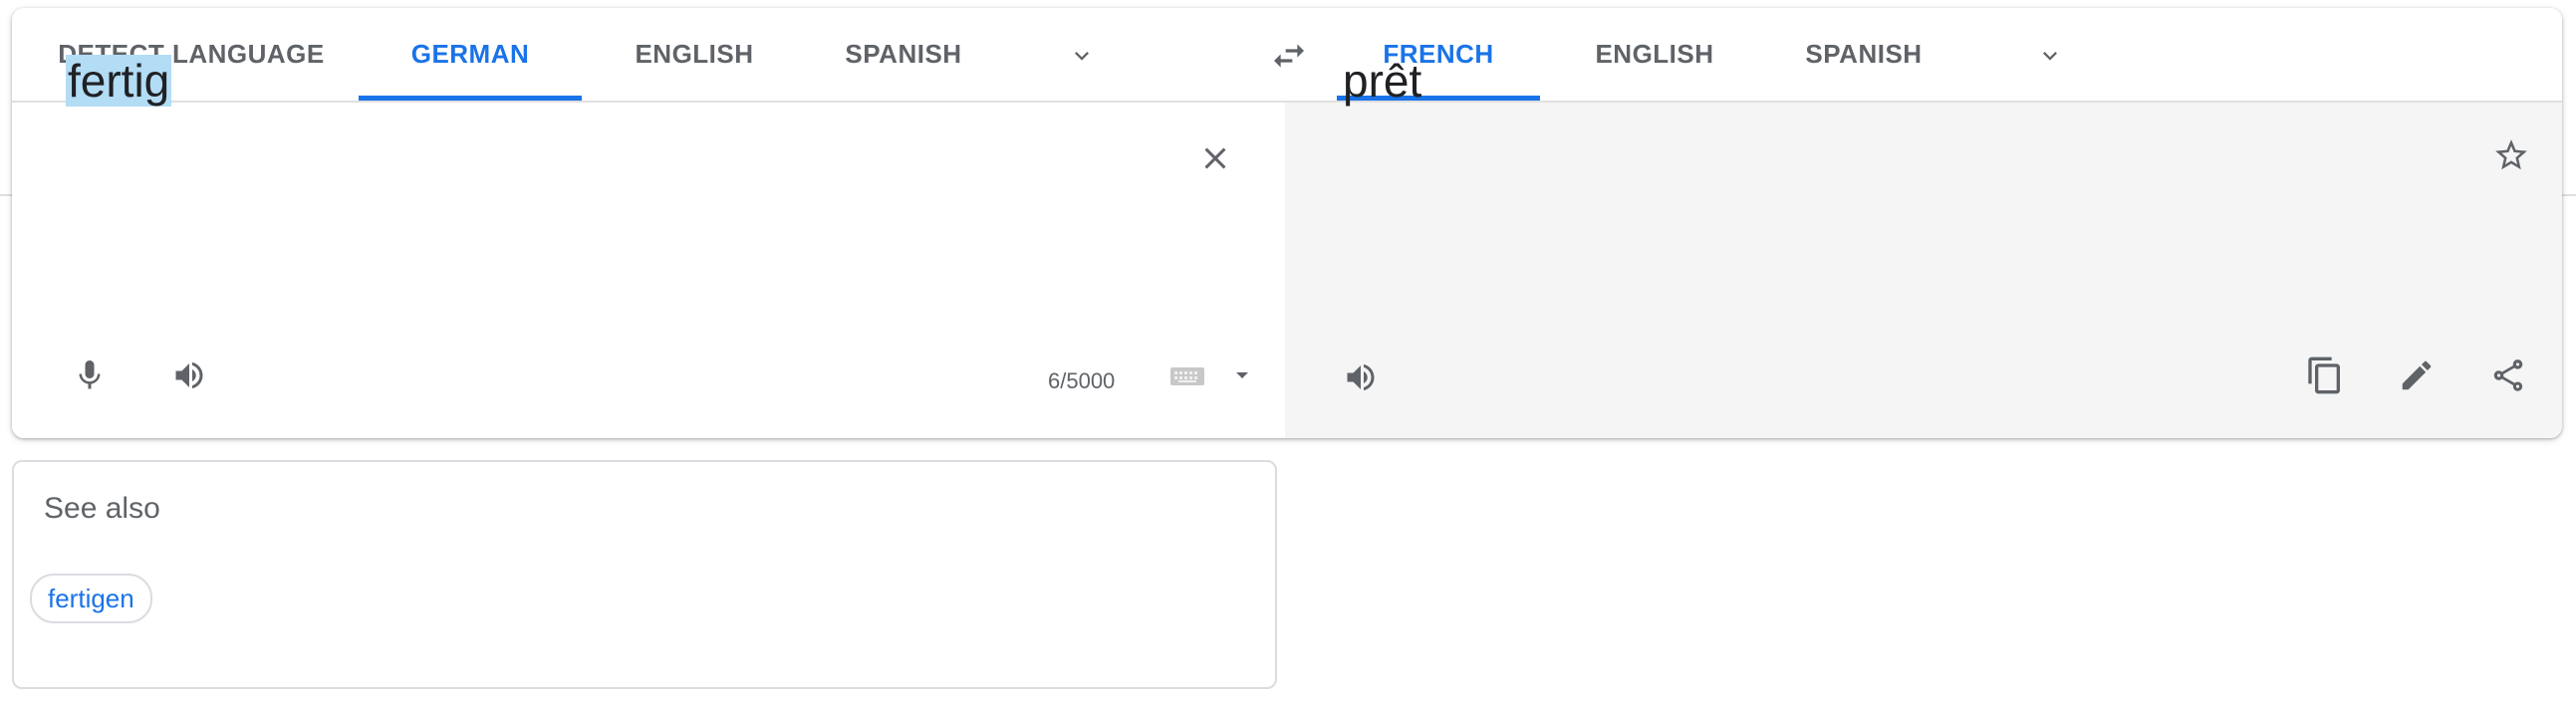 The width and height of the screenshot is (2576, 705). I want to click on copy-icon, so click(2325, 375).